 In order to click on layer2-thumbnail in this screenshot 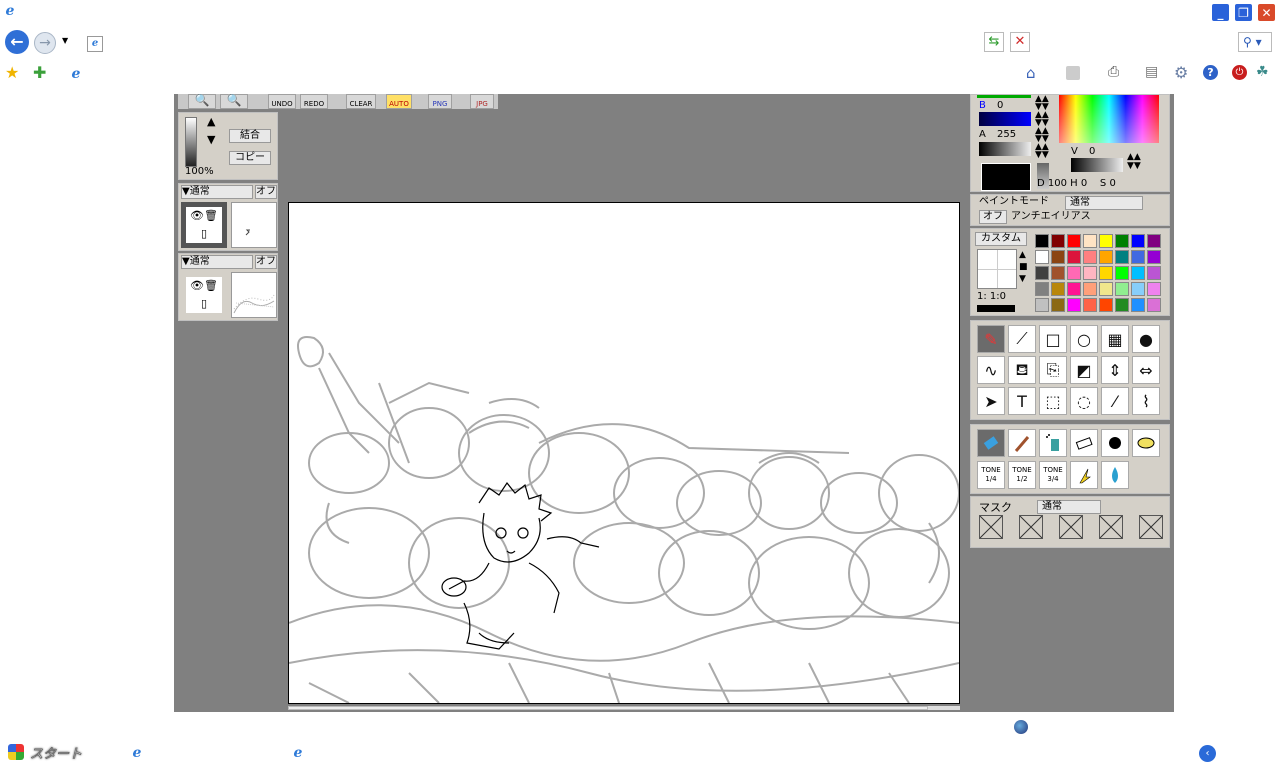, I will do `click(254, 295)`.